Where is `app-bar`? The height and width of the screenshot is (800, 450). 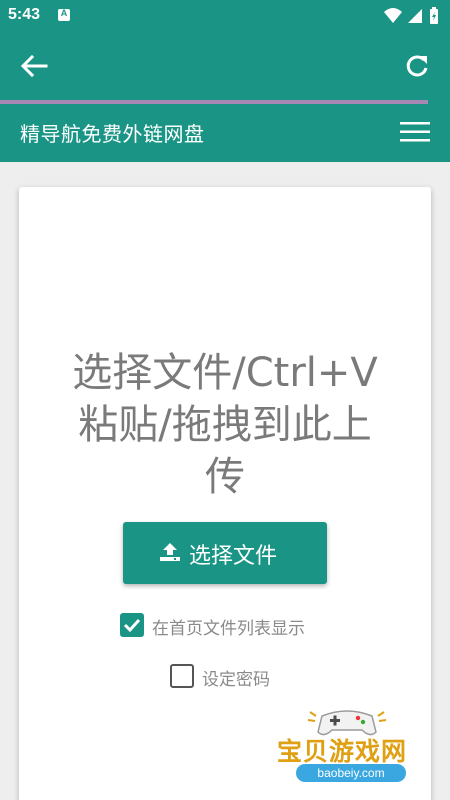 app-bar is located at coordinates (225, 66).